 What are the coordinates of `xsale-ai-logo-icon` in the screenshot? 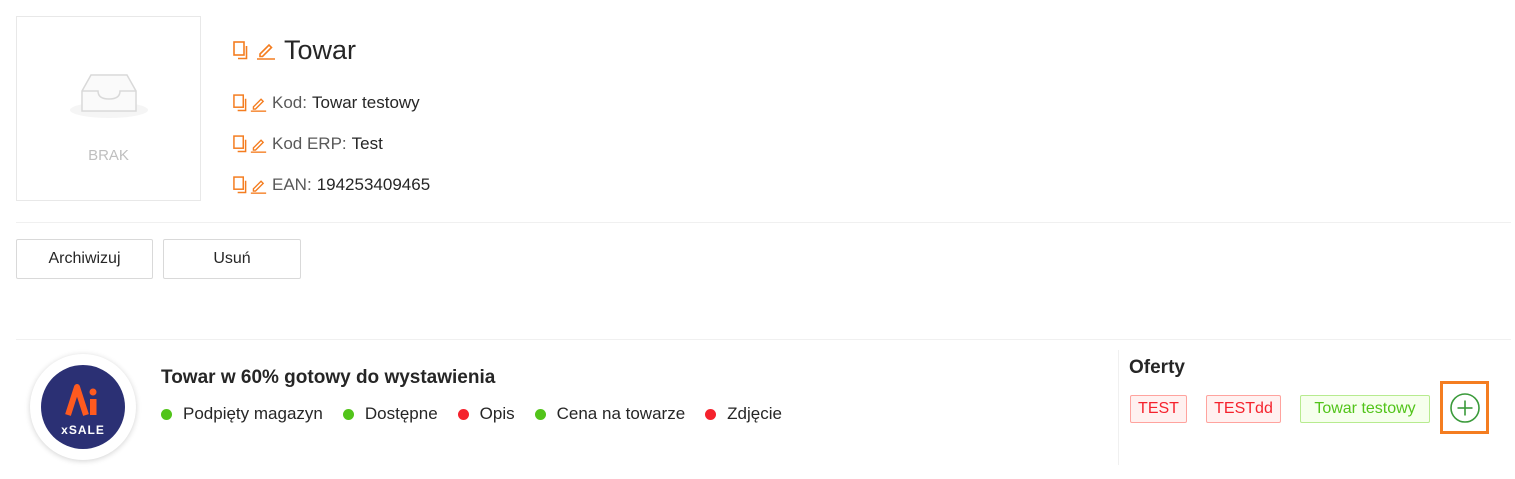 It's located at (81, 400).